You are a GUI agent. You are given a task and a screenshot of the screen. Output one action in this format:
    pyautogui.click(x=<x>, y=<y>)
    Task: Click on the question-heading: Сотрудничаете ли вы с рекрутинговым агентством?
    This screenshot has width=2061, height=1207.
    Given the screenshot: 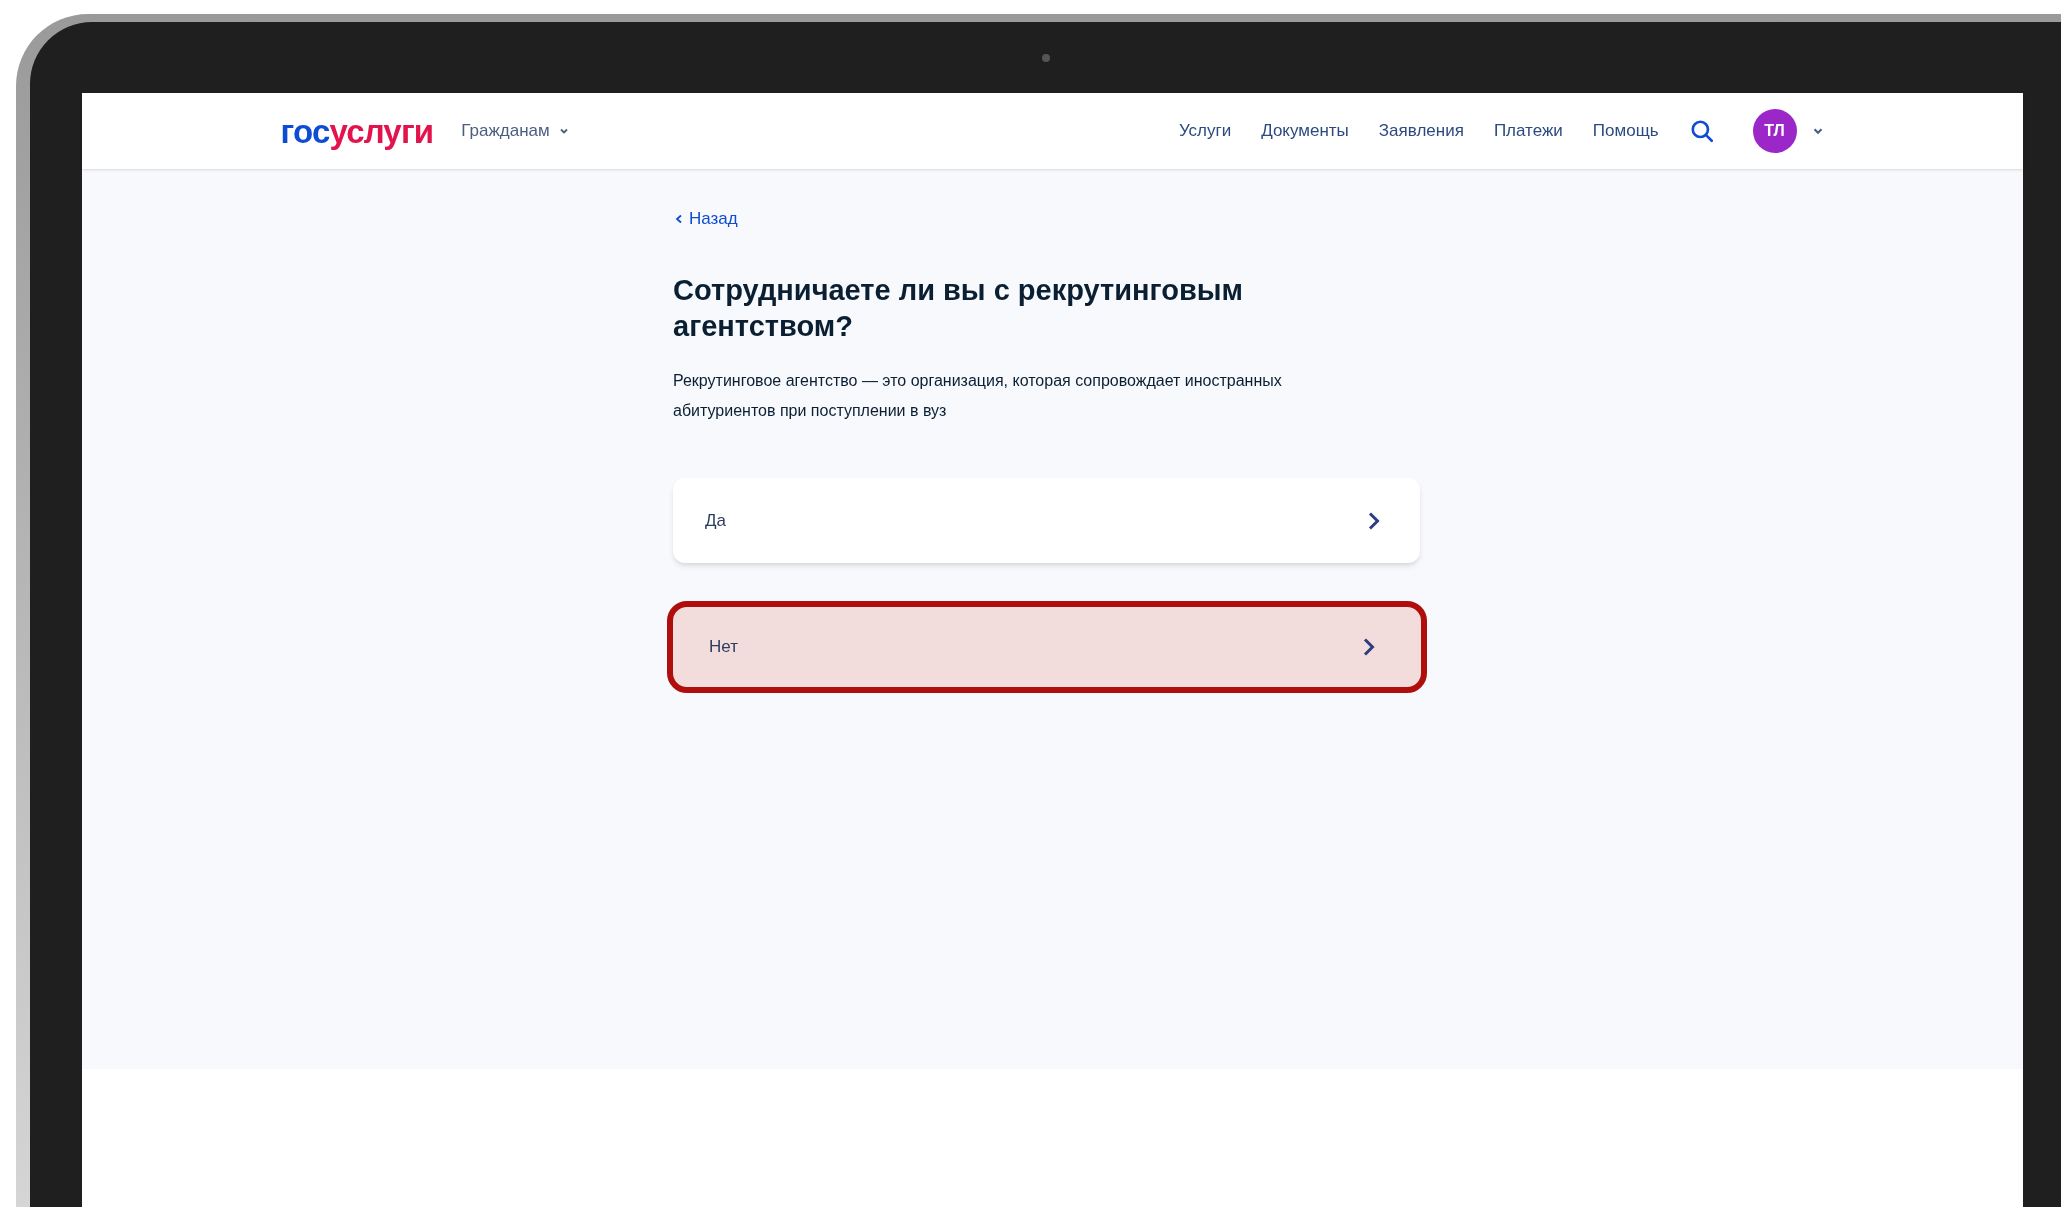 What is the action you would take?
    pyautogui.click(x=959, y=308)
    